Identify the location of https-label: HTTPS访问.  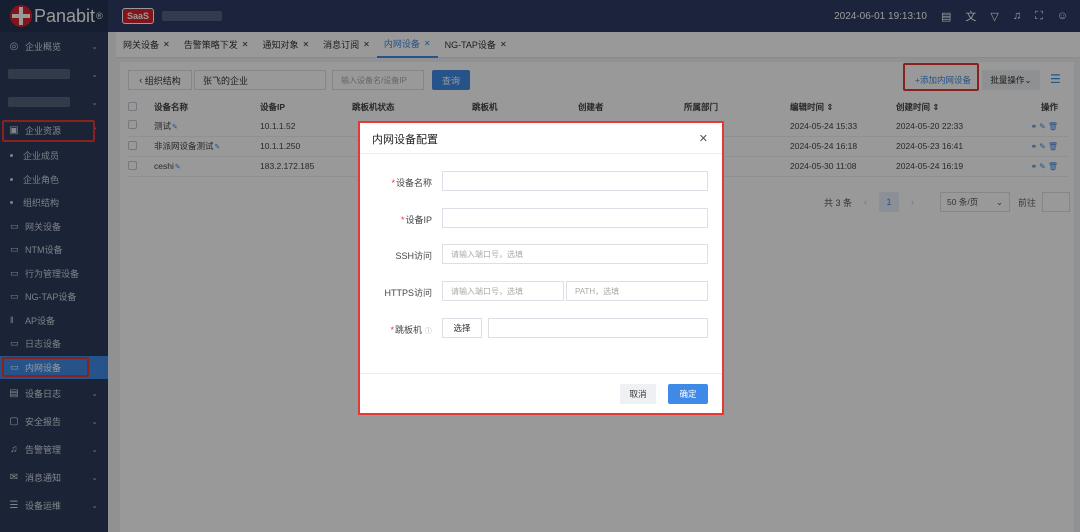
(408, 293).